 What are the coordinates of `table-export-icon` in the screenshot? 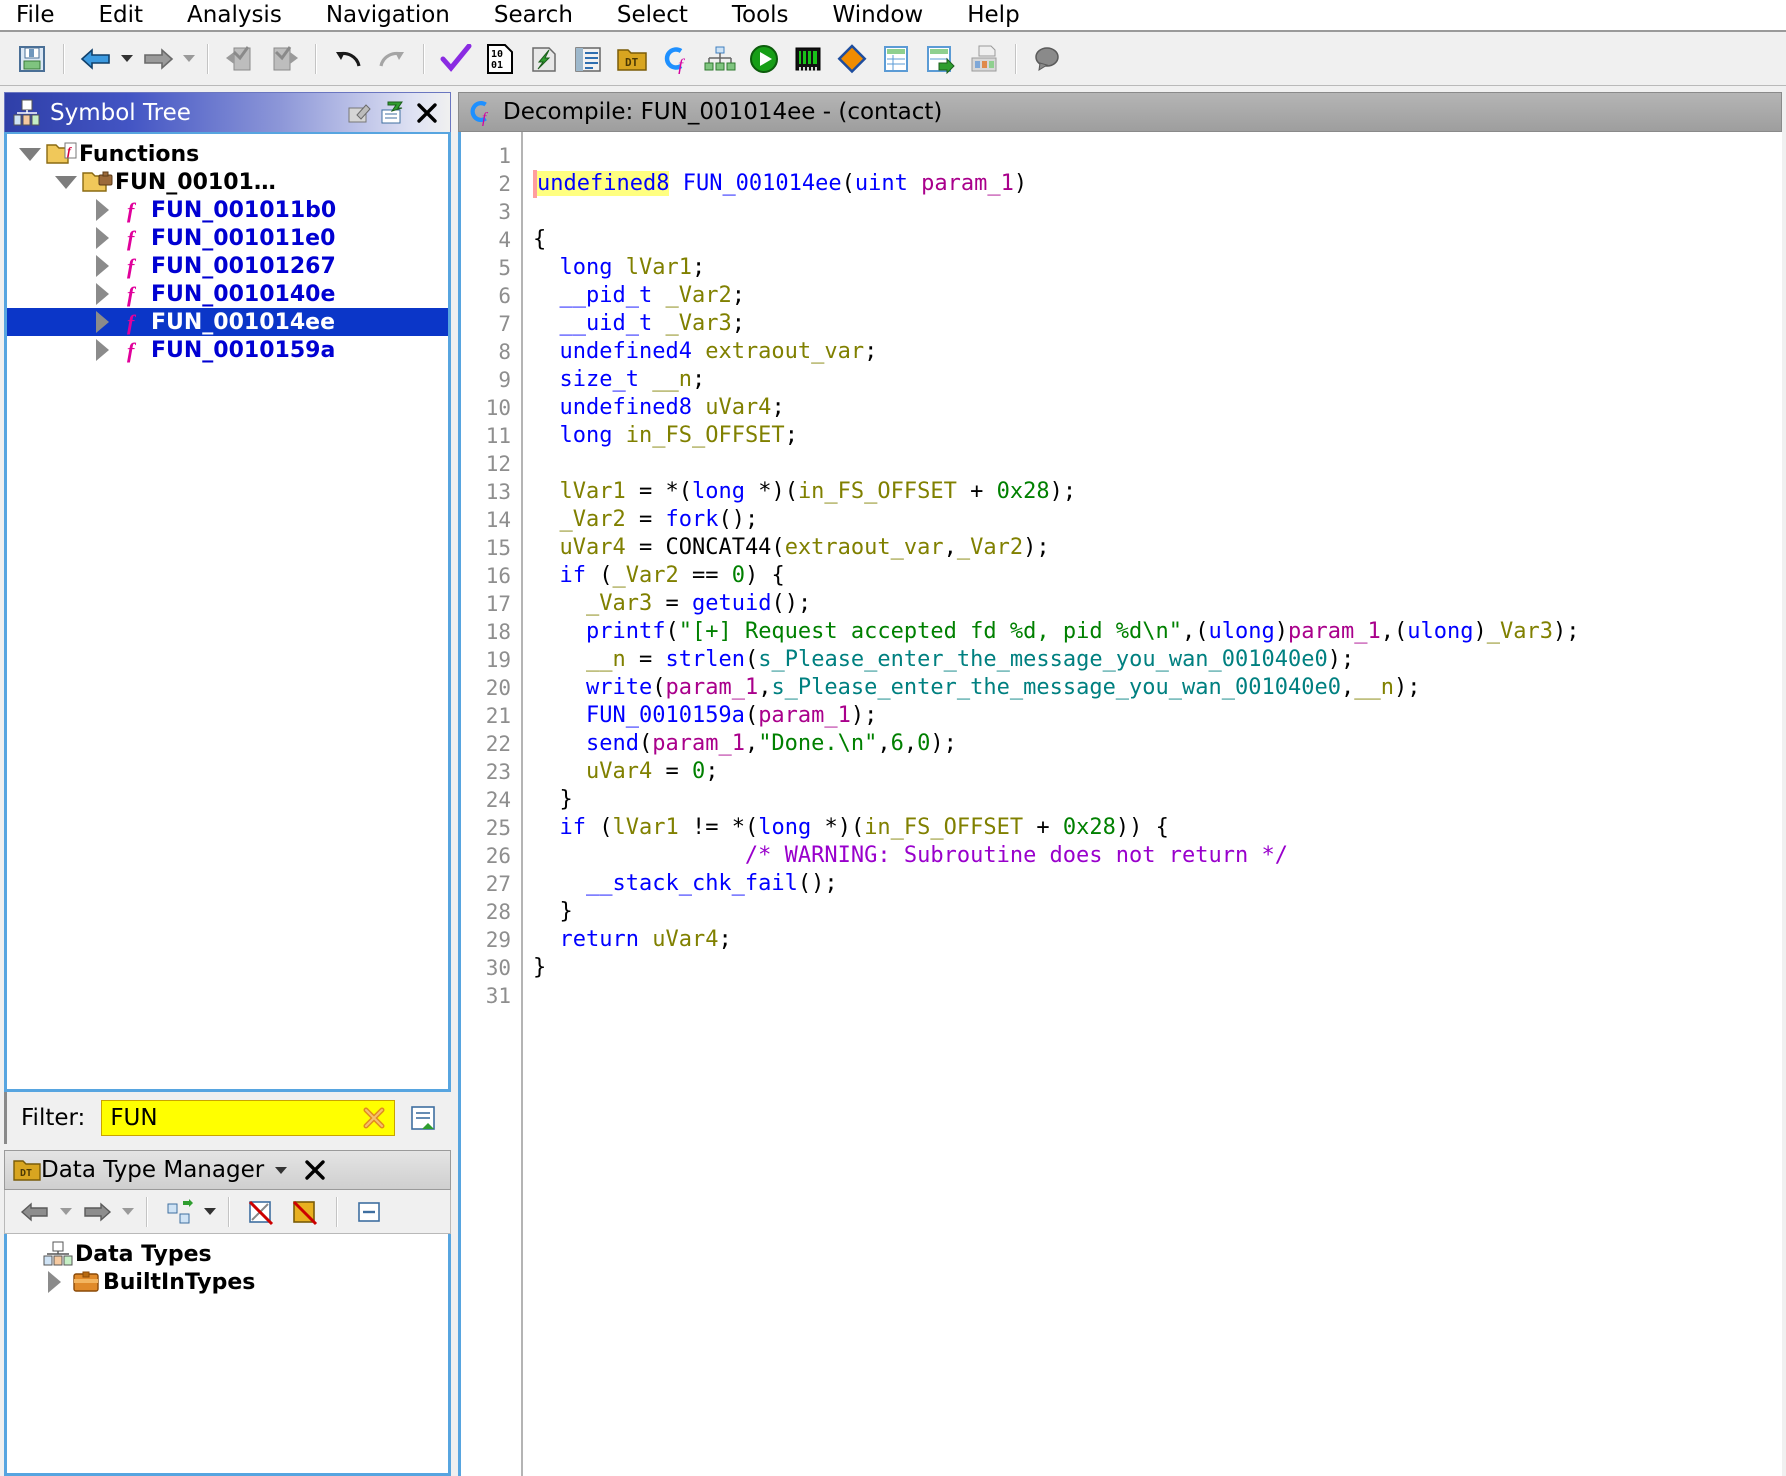 It's located at (940, 59).